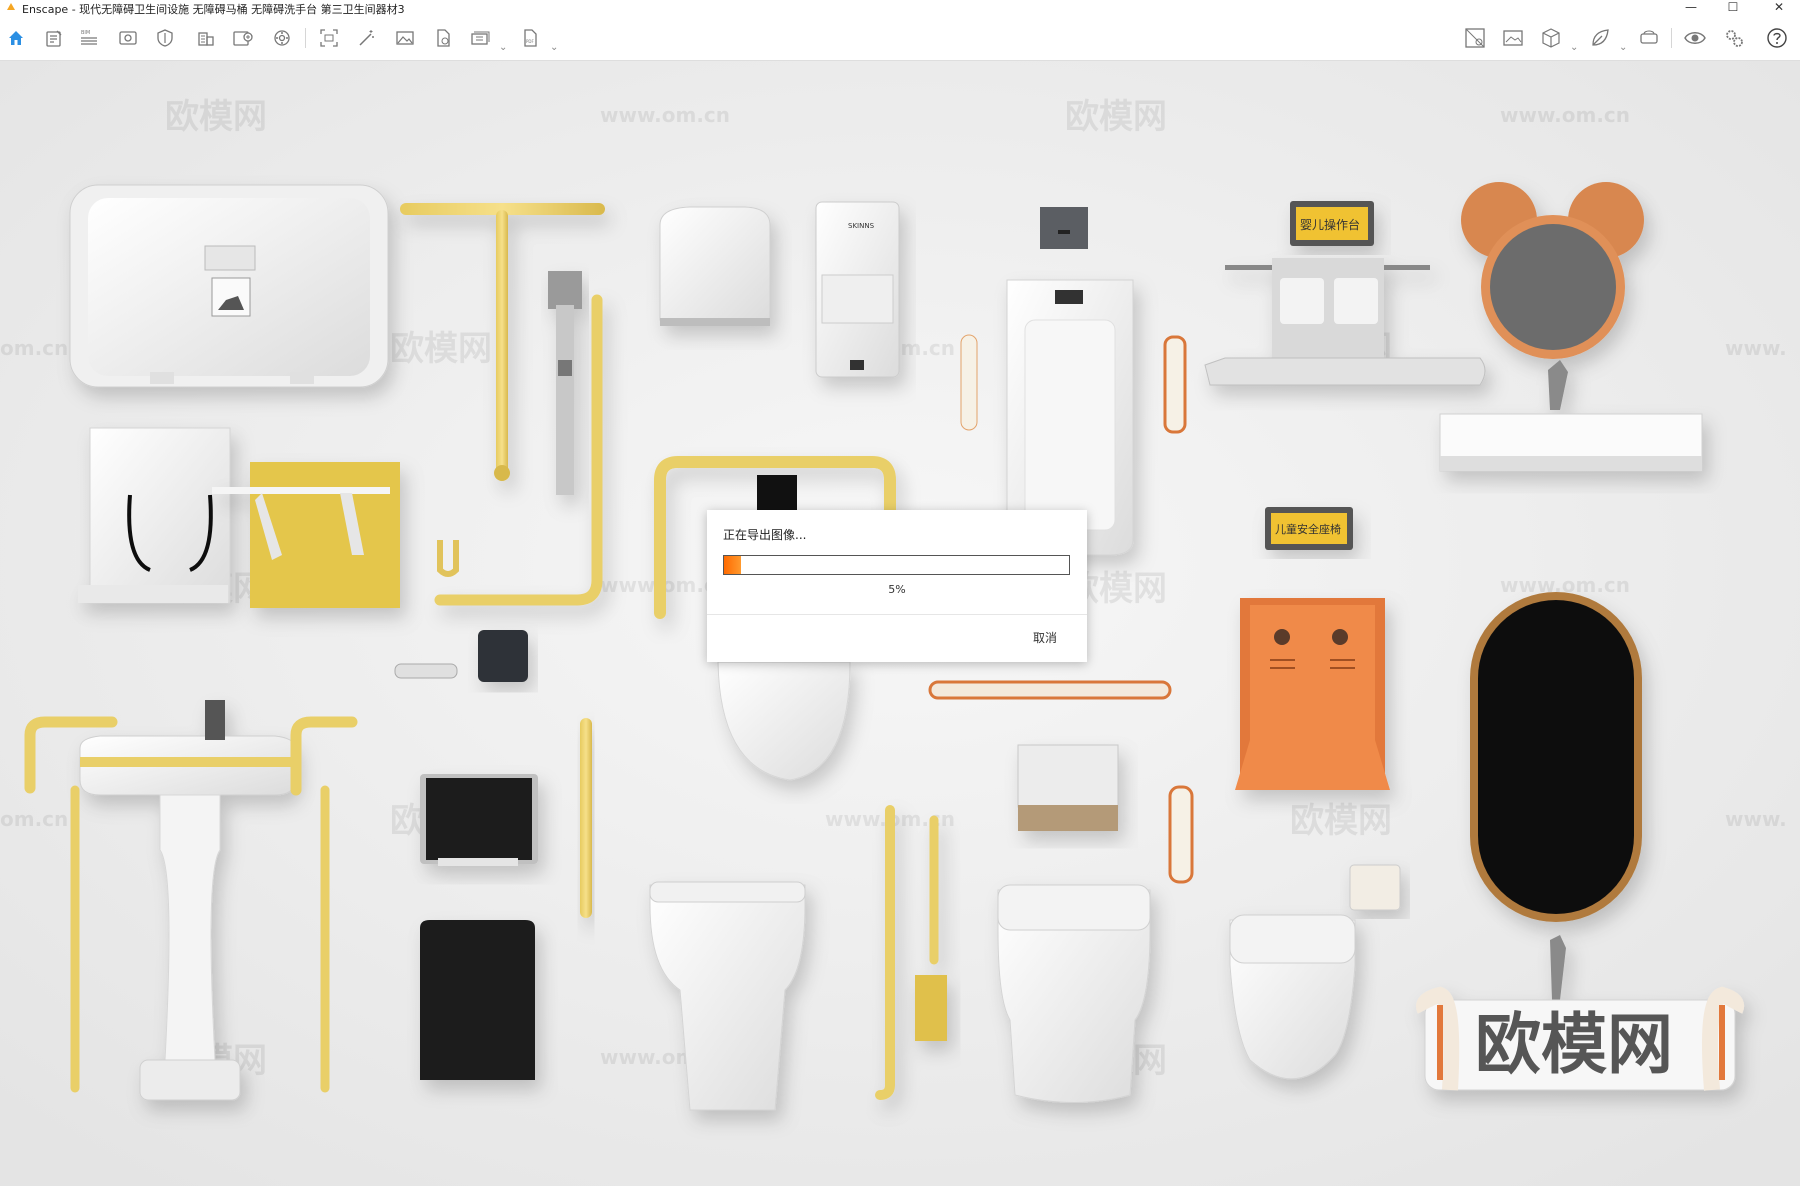 Image resolution: width=1800 pixels, height=1186 pixels. What do you see at coordinates (154, 515) in the screenshot?
I see `shower-folding-seat` at bounding box center [154, 515].